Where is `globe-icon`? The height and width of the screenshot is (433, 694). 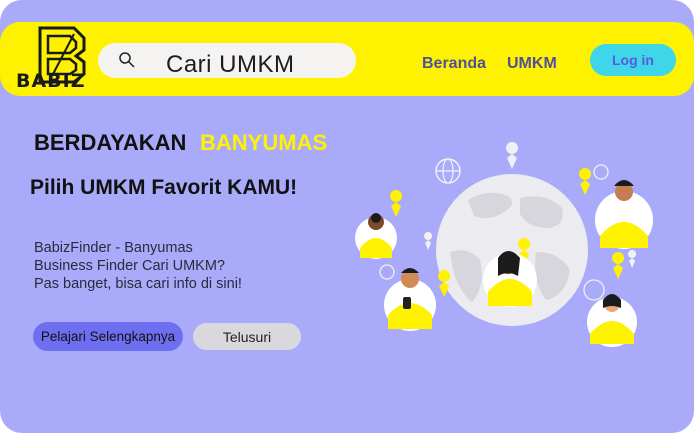
globe-icon is located at coordinates (448, 171).